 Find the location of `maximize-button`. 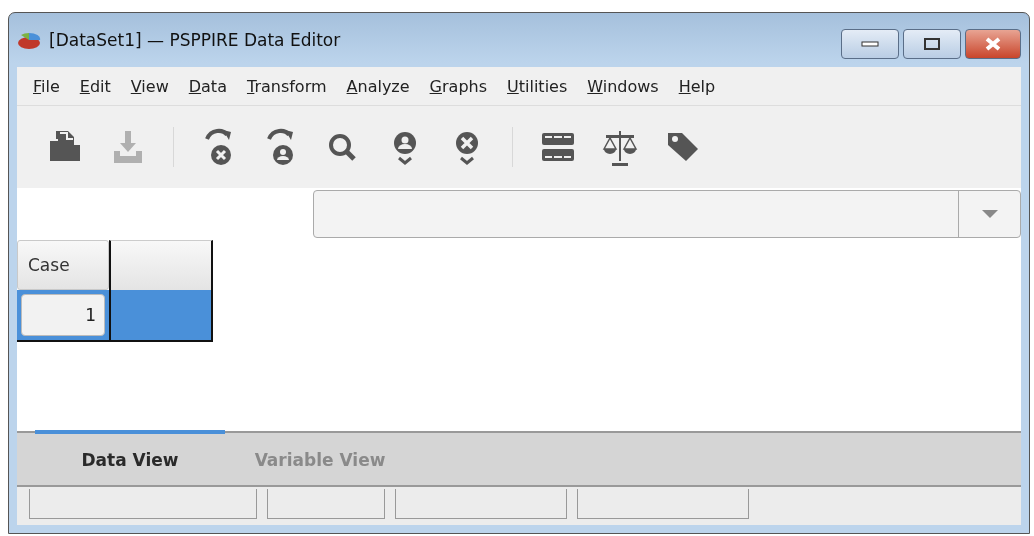

maximize-button is located at coordinates (932, 44).